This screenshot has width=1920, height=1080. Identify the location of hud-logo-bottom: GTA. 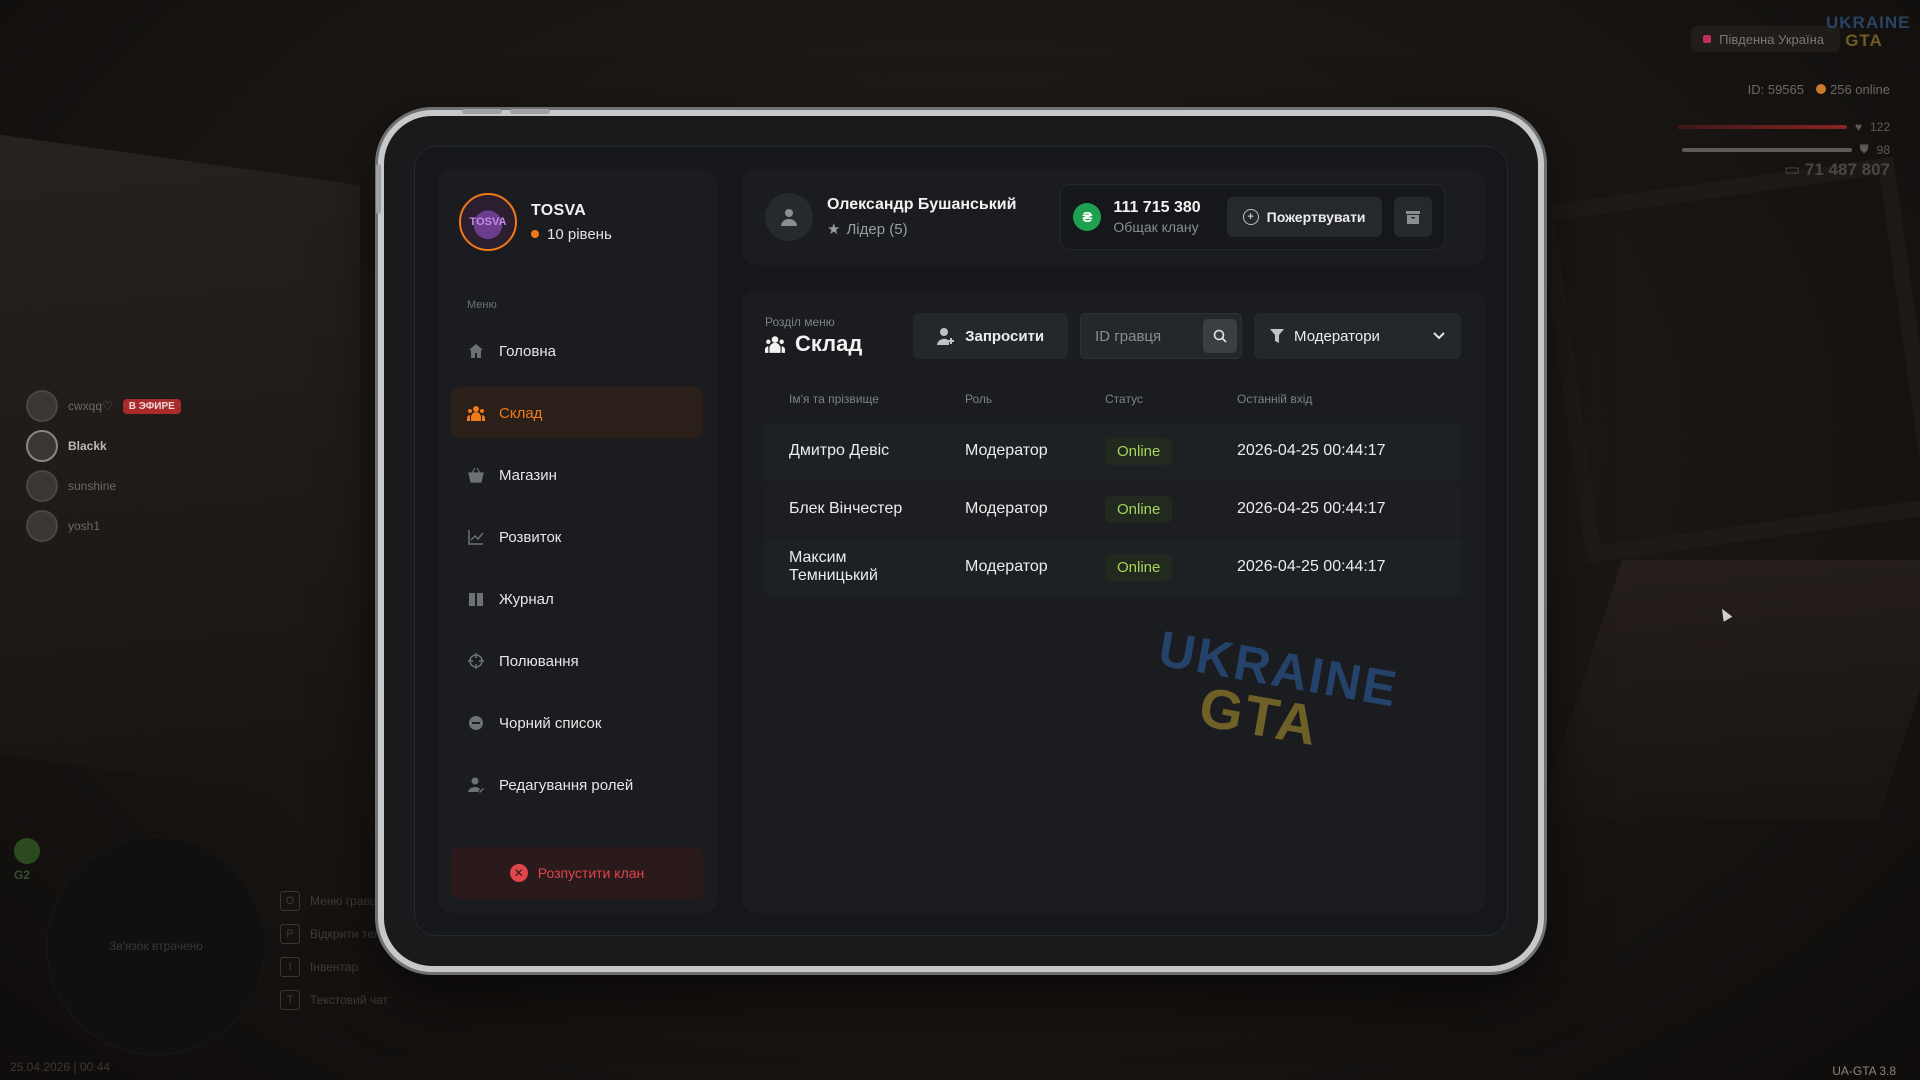
(1864, 40).